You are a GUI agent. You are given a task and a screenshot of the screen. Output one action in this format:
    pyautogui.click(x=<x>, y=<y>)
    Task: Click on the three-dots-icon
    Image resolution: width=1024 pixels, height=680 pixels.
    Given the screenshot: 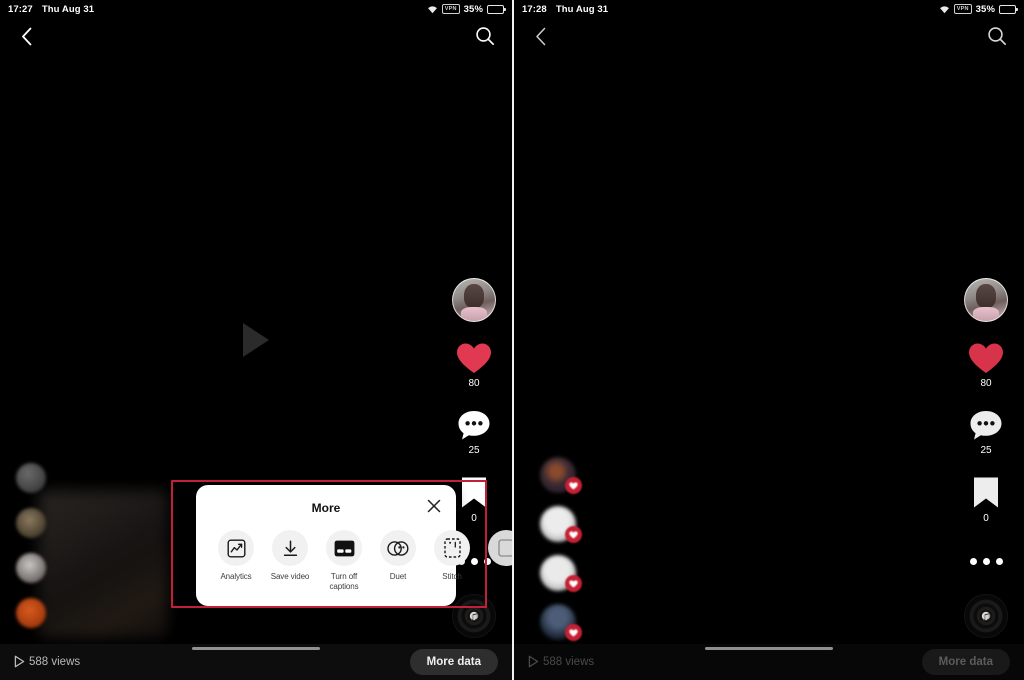 What is the action you would take?
    pyautogui.click(x=986, y=561)
    